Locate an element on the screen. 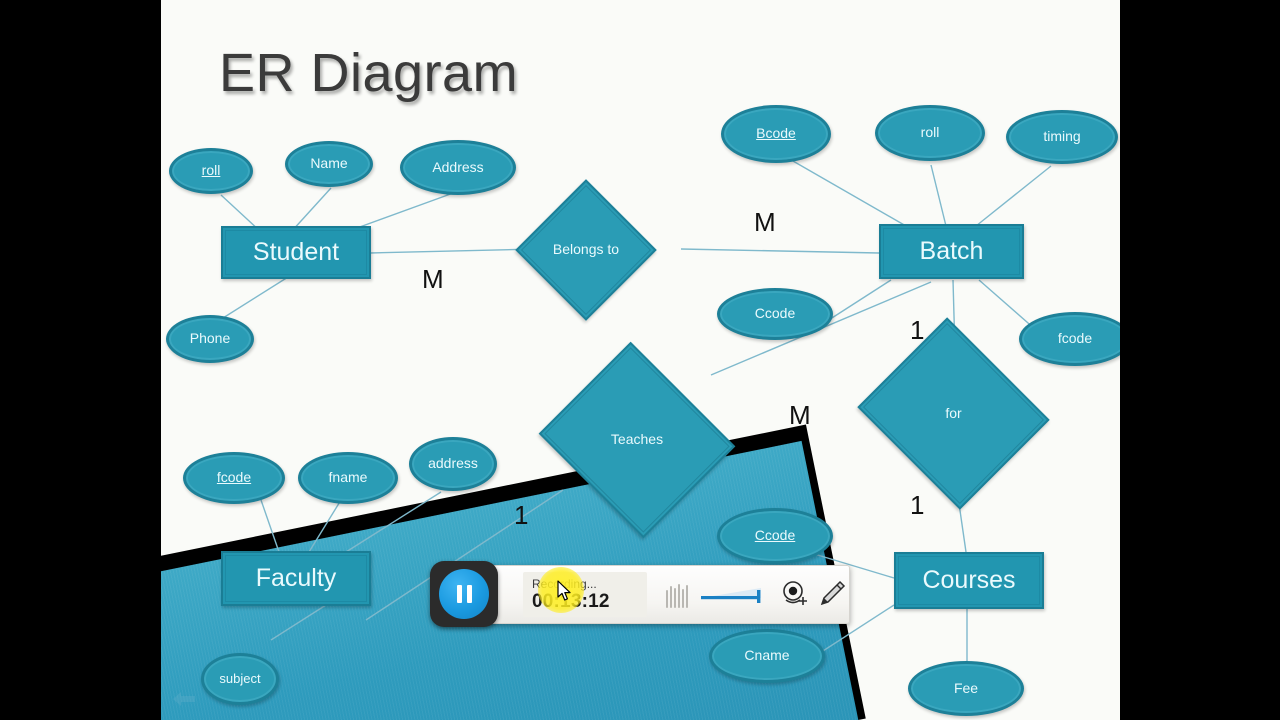  back-arrow-icon is located at coordinates (184, 699).